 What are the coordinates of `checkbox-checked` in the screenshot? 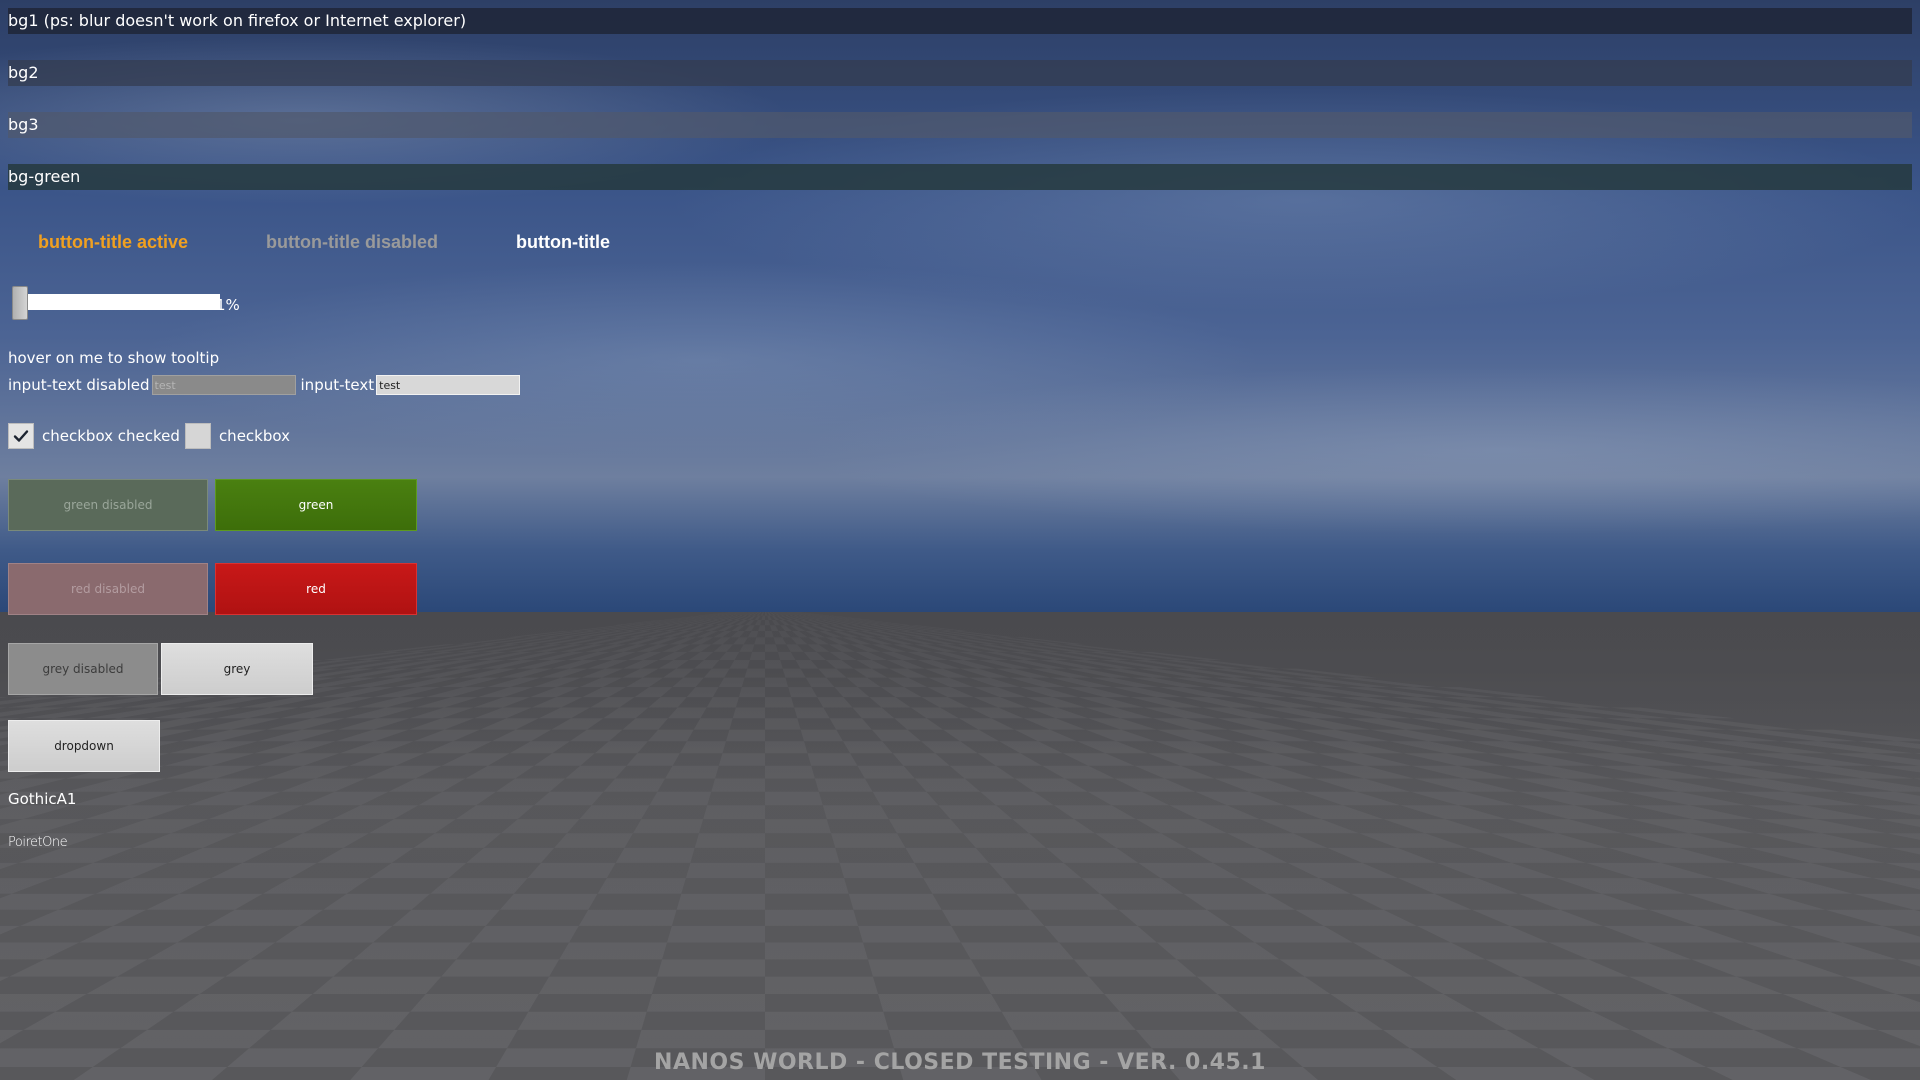 It's located at (21, 436).